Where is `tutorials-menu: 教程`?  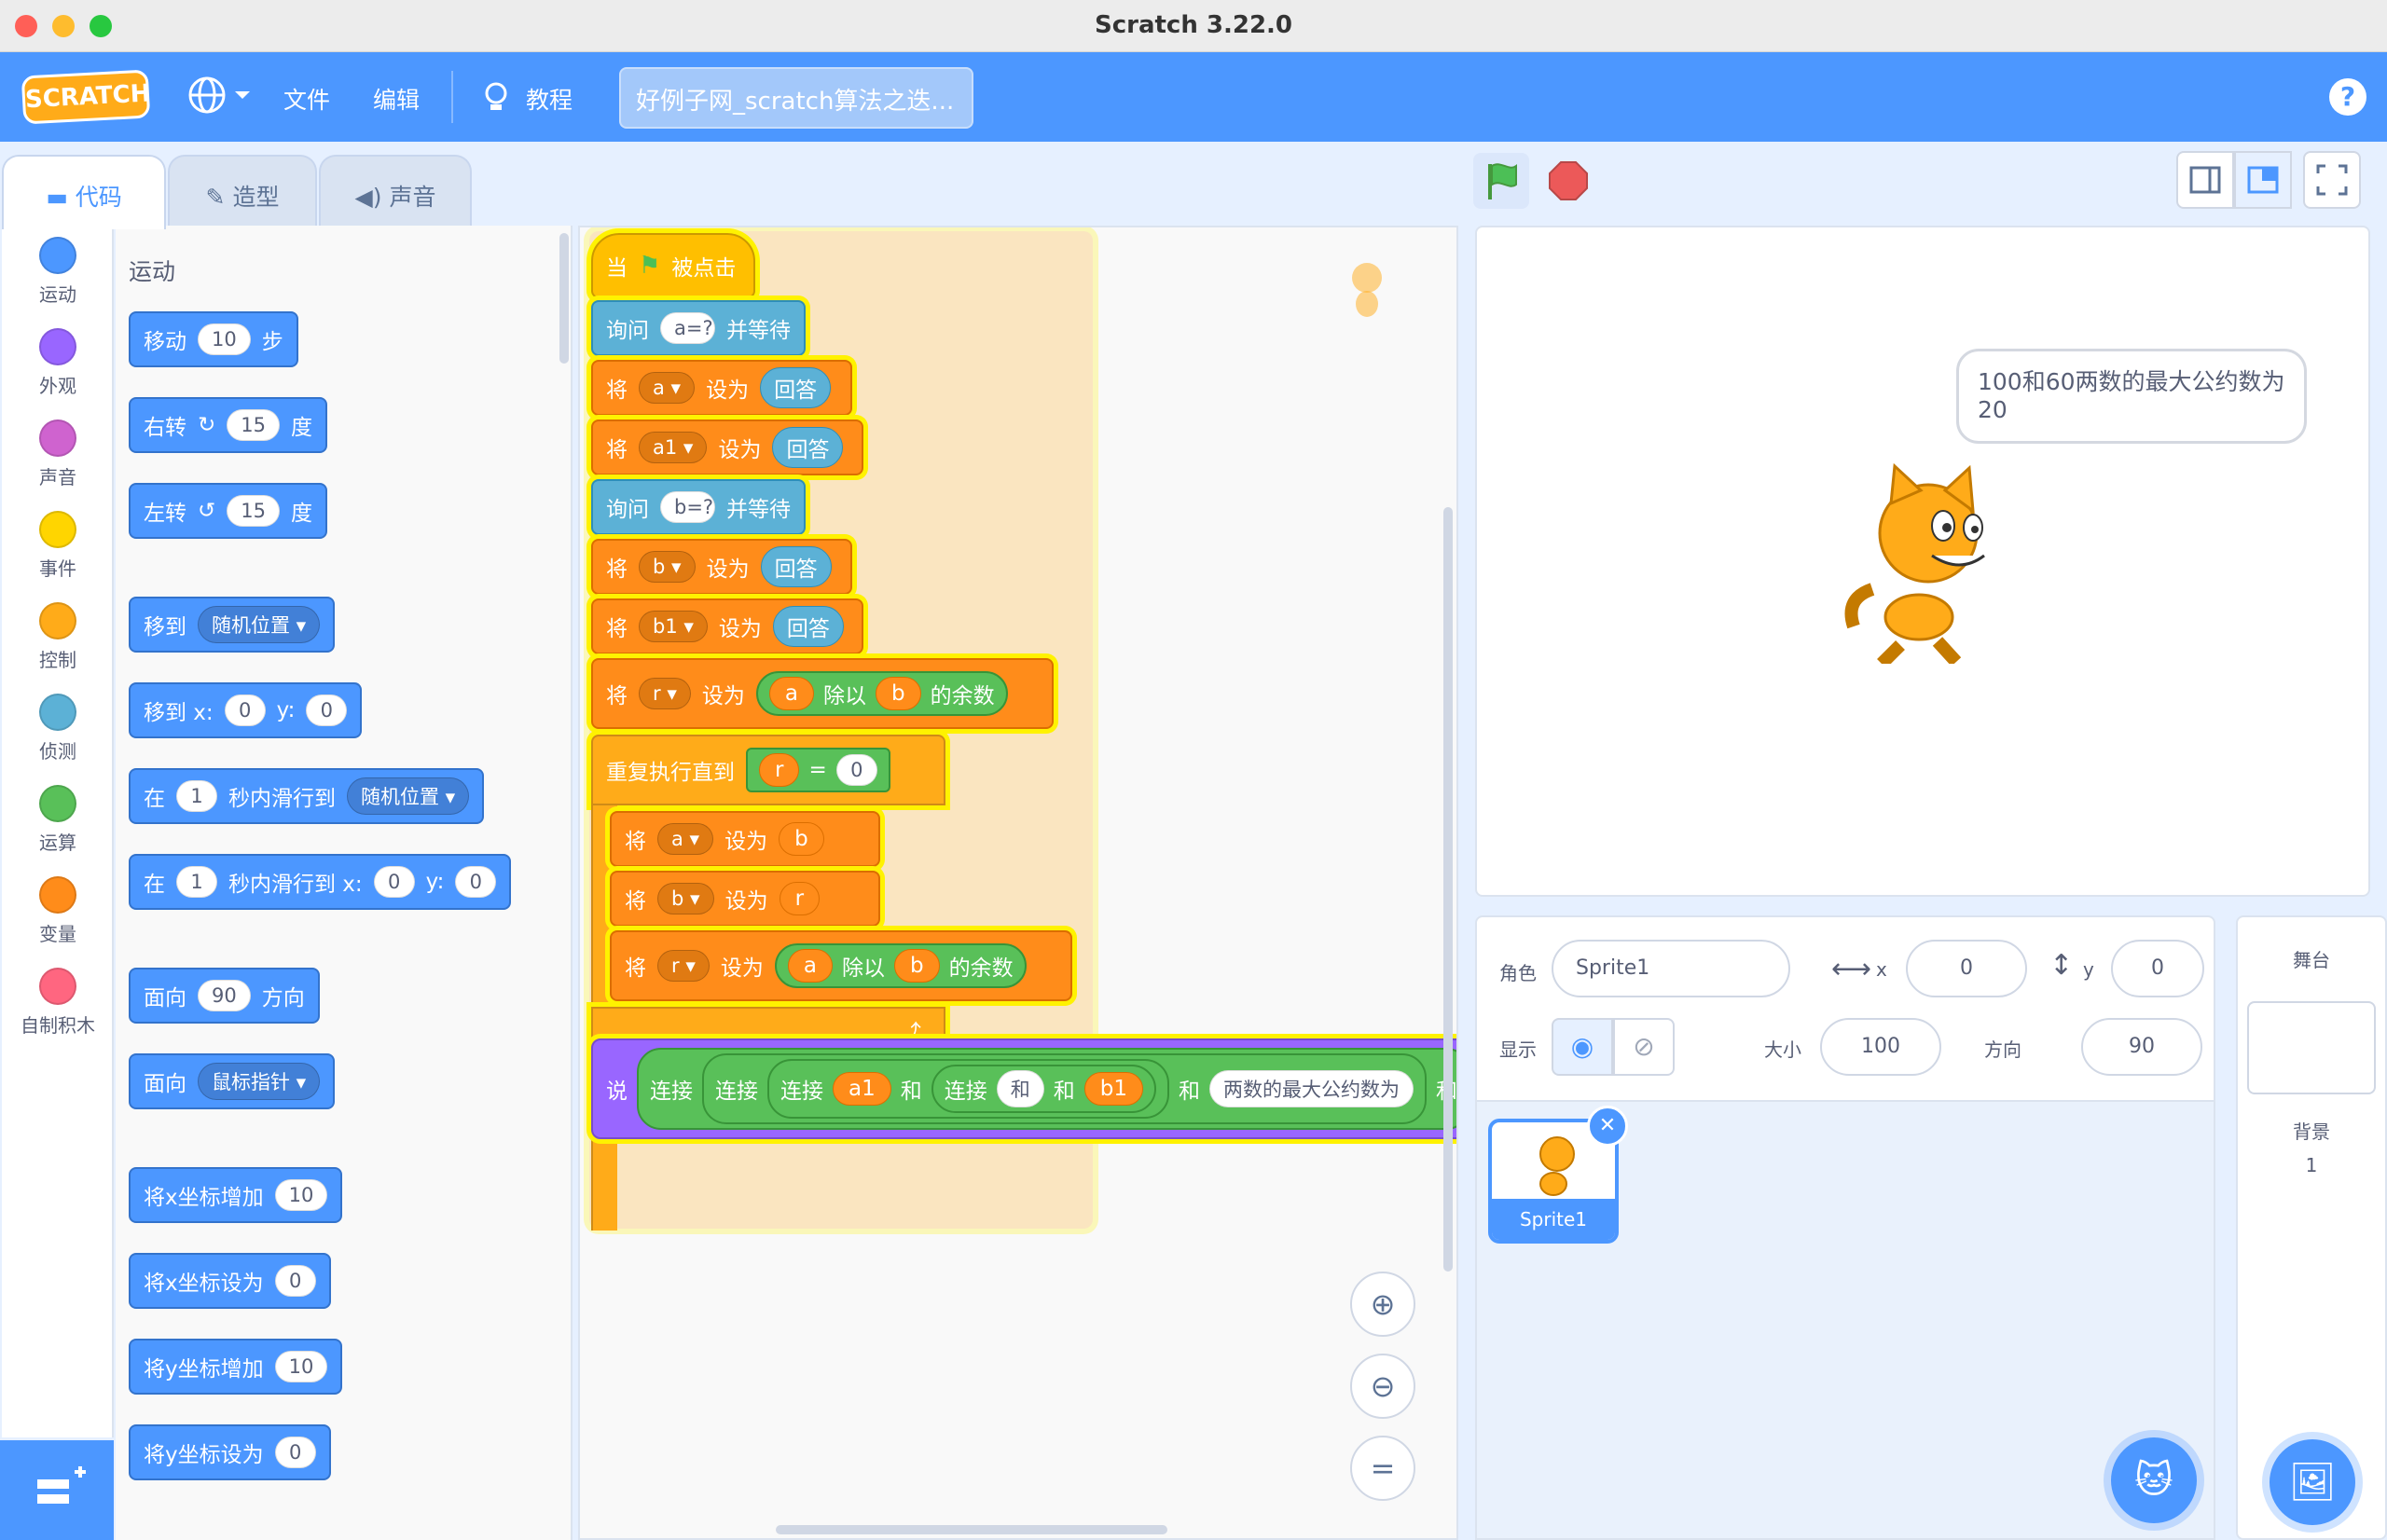 tutorials-menu: 教程 is located at coordinates (549, 99).